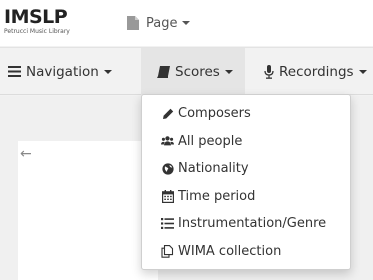  Describe the element at coordinates (167, 223) in the screenshot. I see `list-icon` at that location.